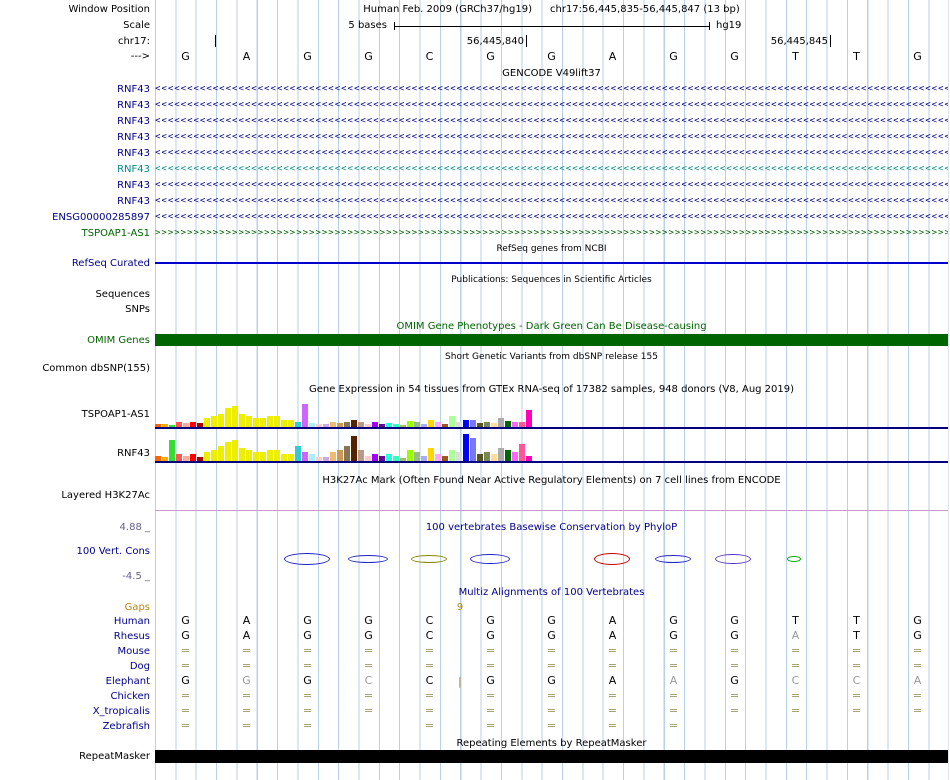 The height and width of the screenshot is (780, 950). What do you see at coordinates (75, 696) in the screenshot?
I see `species-label: Chicken` at bounding box center [75, 696].